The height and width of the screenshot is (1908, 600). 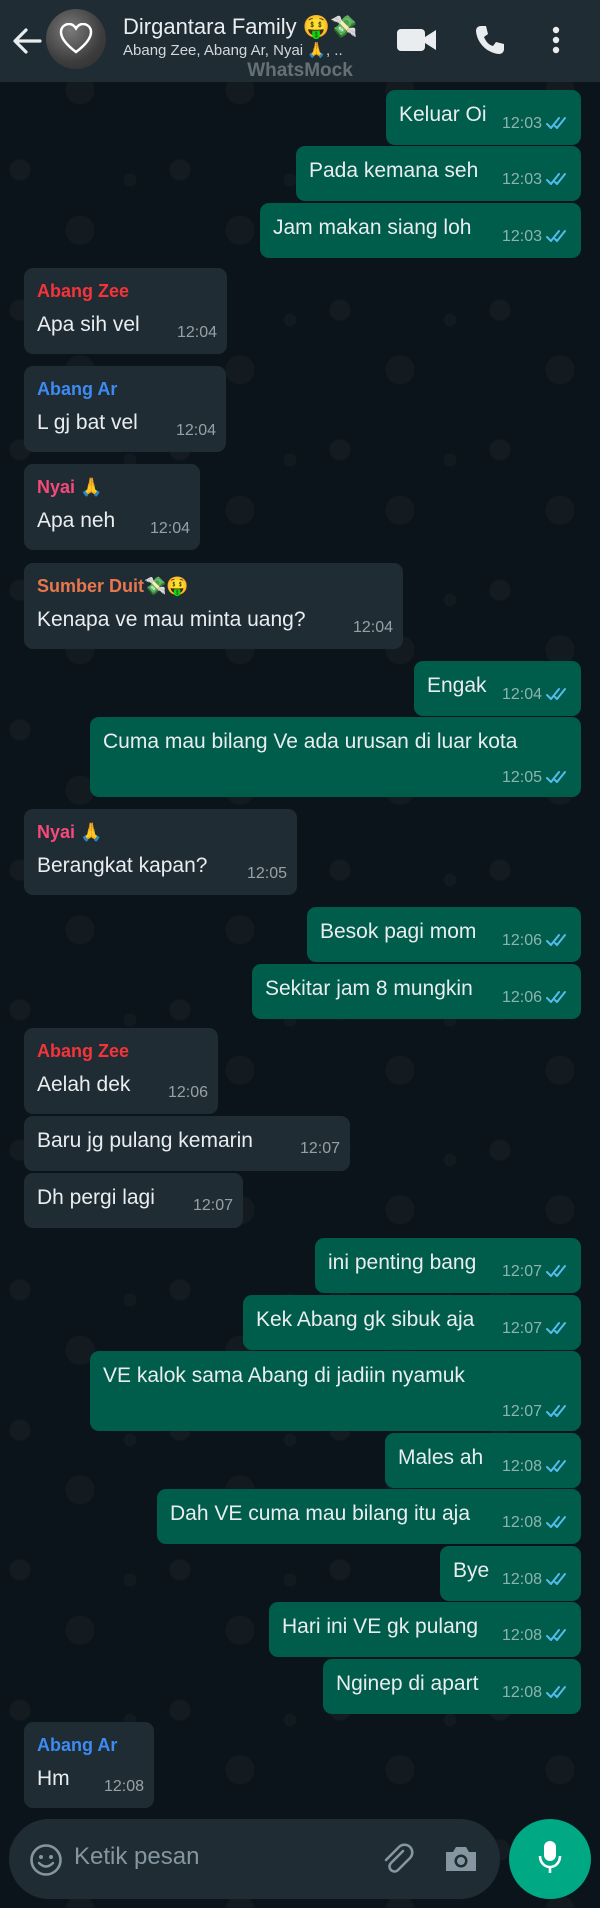 I want to click on message-time: 12:04, so click(x=521, y=694).